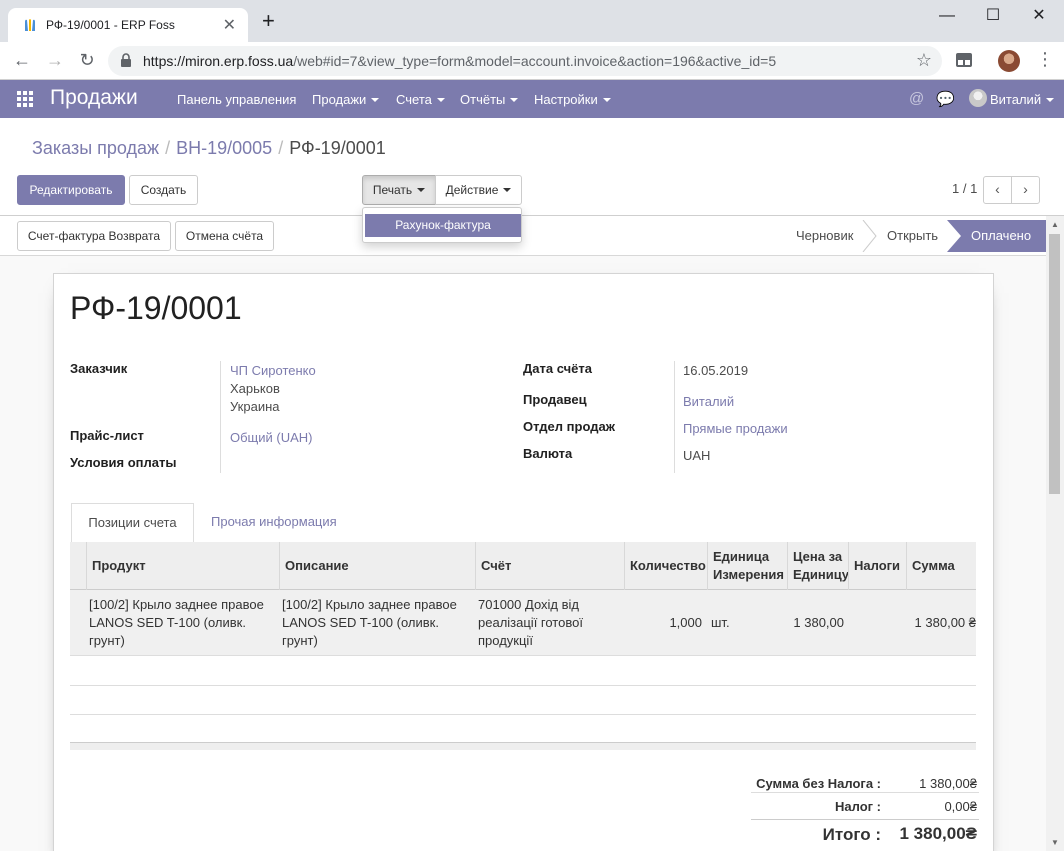 This screenshot has height=851, width=1064. Describe the element at coordinates (945, 99) in the screenshot. I see `chat-icon: 💬` at that location.